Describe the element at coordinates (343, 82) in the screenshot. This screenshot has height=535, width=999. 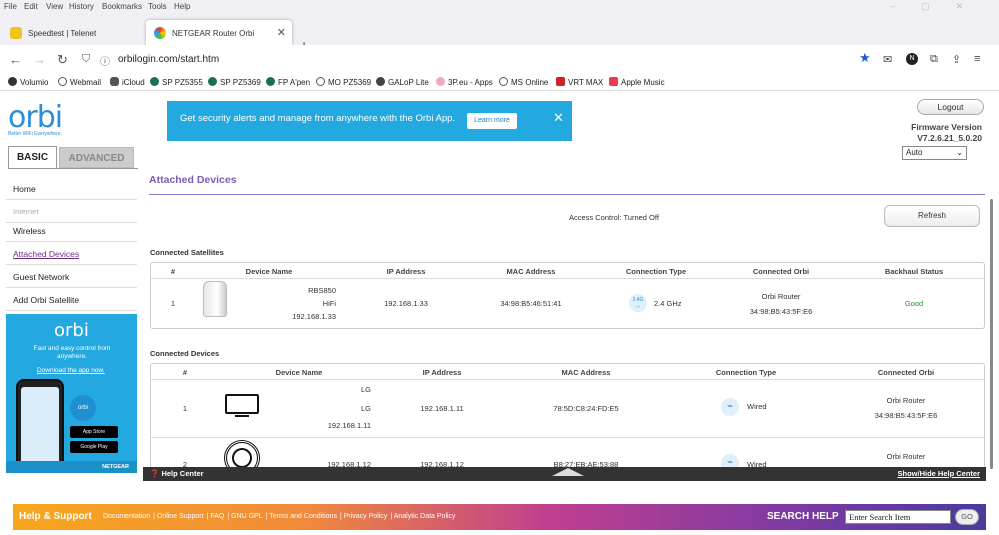
I see `bookmark-mo-pz5369: MO PZ5369` at that location.